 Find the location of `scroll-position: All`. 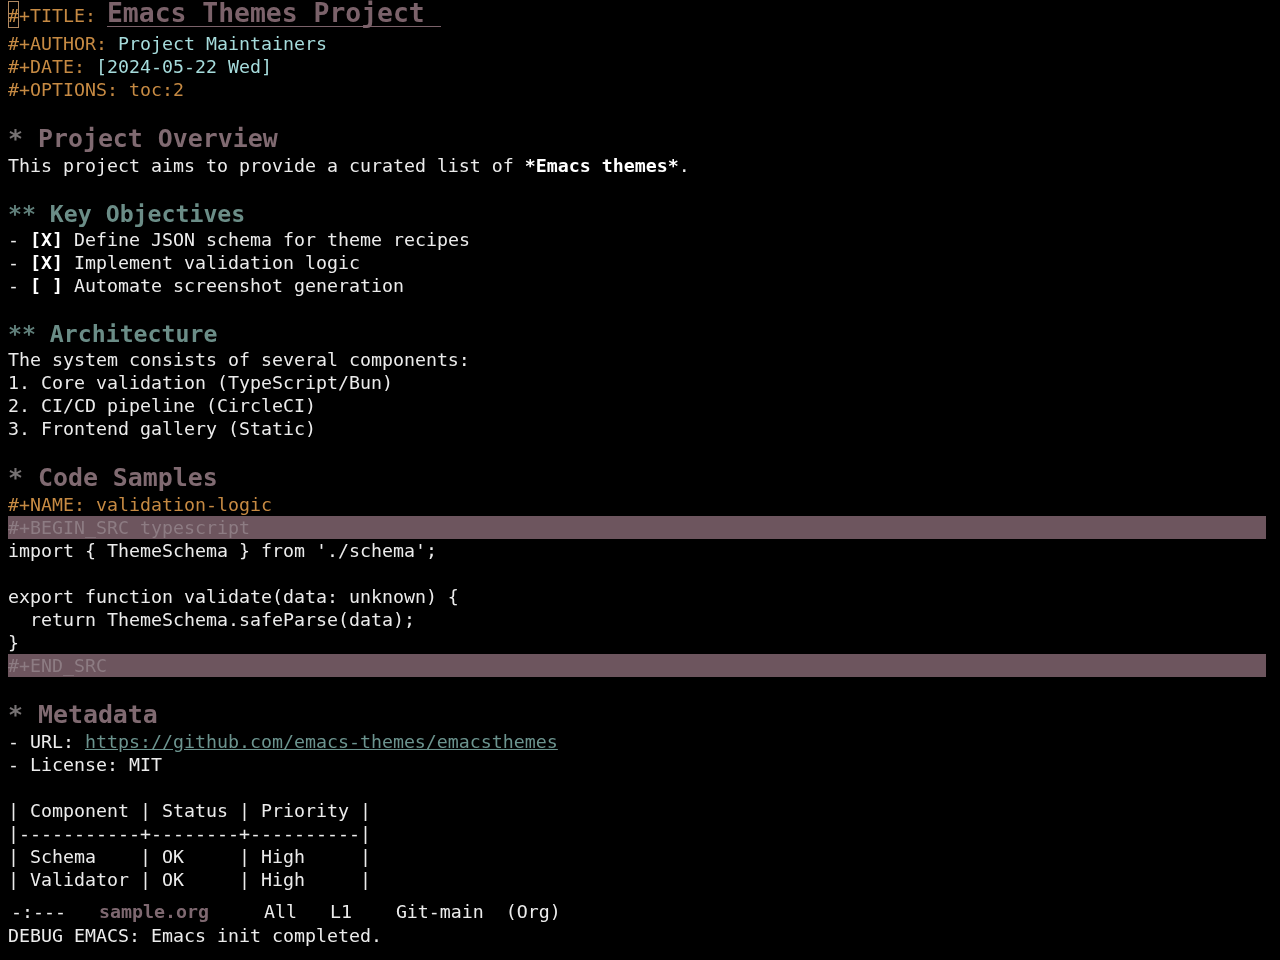

scroll-position: All is located at coordinates (280, 912).